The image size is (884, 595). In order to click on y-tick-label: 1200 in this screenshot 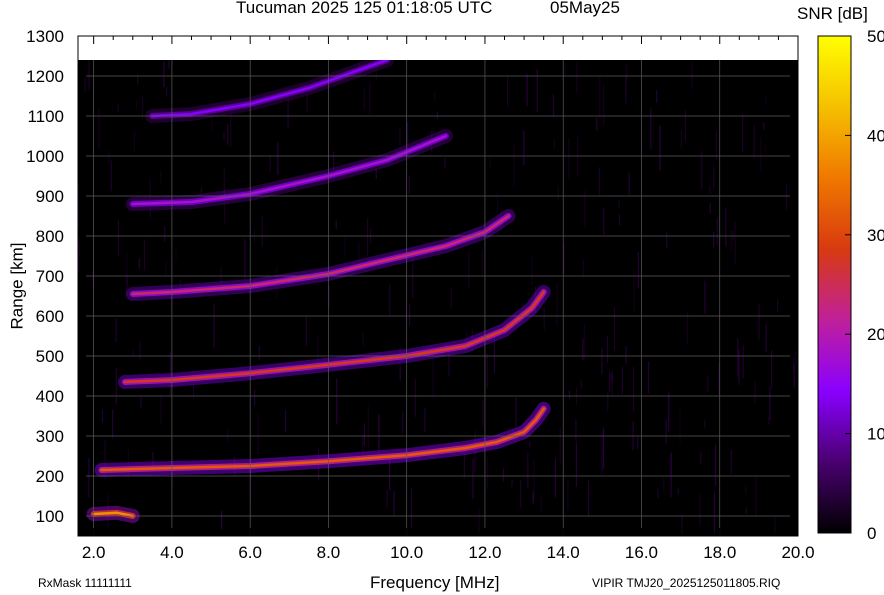, I will do `click(45, 76)`.